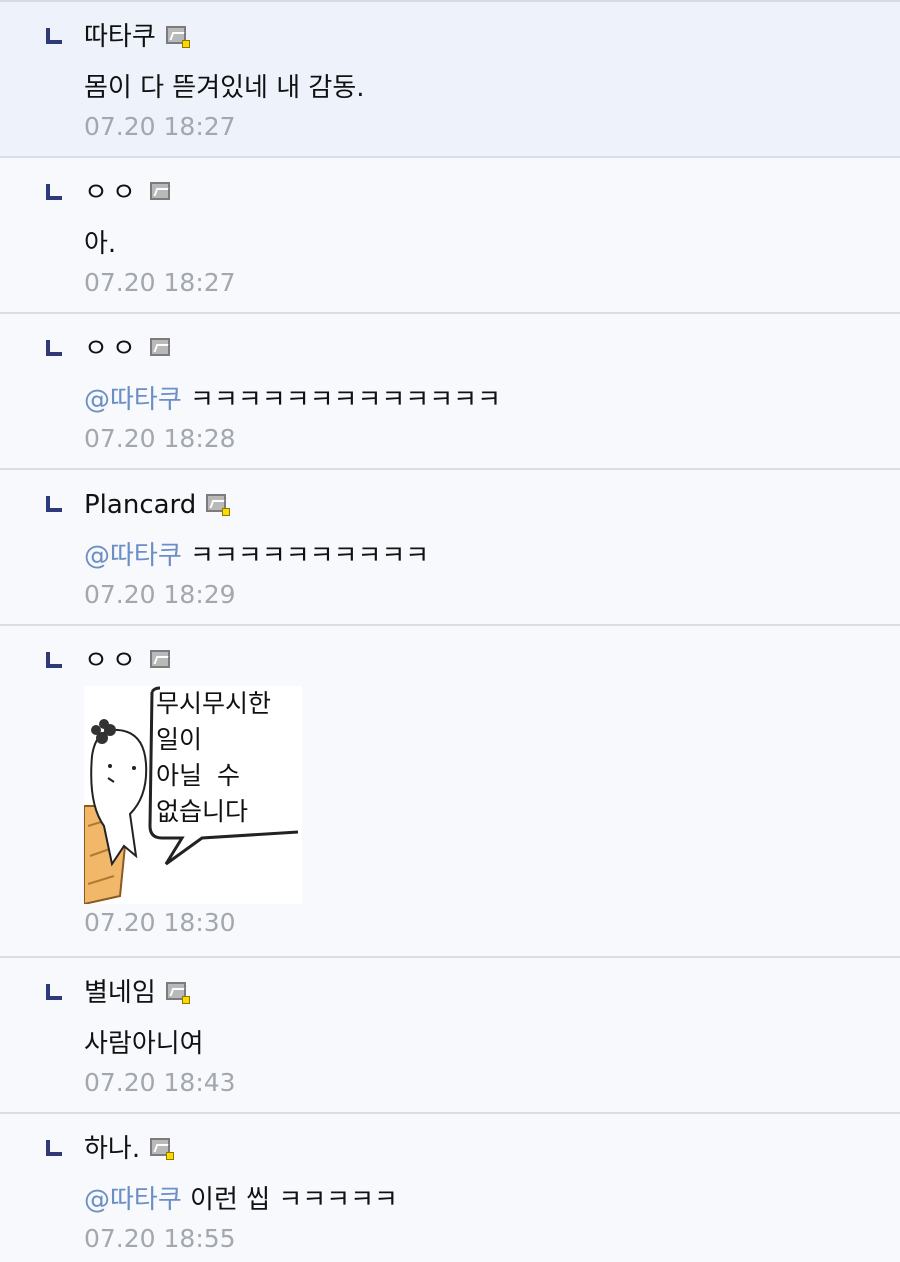  I want to click on sticker-caption-line: 없습니다, so click(202, 811).